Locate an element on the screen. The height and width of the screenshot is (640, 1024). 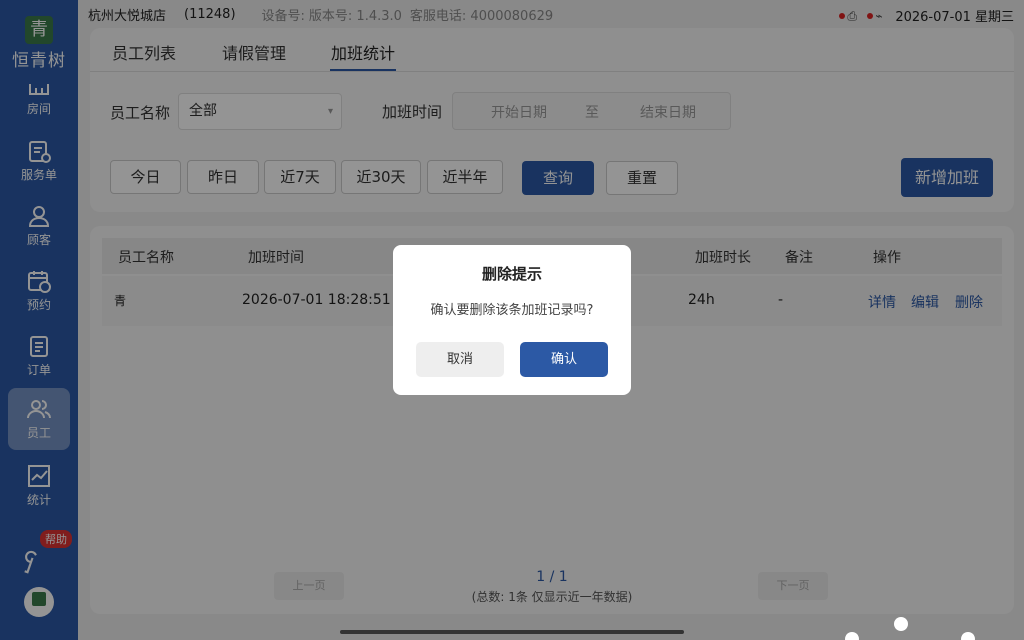
home-indicator is located at coordinates (512, 632).